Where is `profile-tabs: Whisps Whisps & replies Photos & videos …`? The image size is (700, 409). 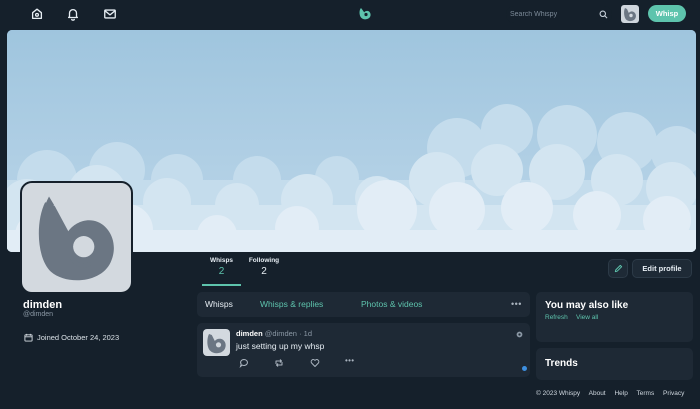 profile-tabs: Whisps Whisps & replies Photos & videos … is located at coordinates (363, 304).